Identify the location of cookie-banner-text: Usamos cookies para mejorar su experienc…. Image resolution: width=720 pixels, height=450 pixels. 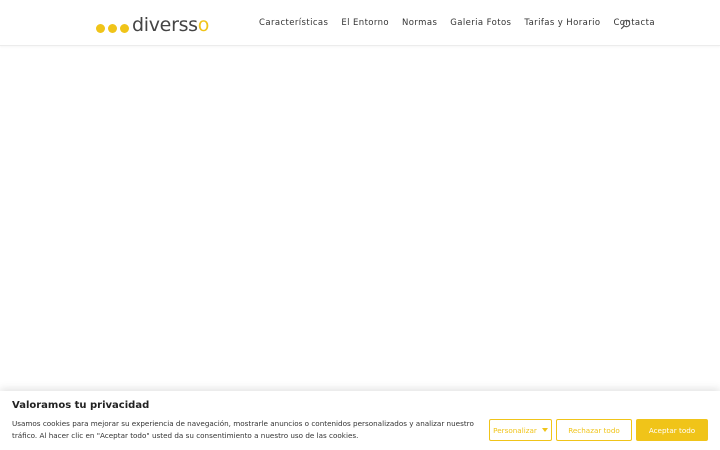
(243, 429).